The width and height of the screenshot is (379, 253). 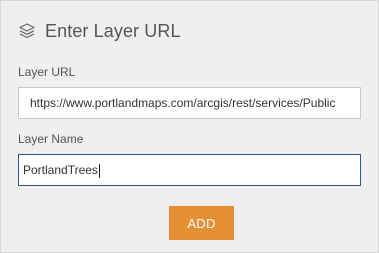 I want to click on layers-icon, so click(x=27, y=31).